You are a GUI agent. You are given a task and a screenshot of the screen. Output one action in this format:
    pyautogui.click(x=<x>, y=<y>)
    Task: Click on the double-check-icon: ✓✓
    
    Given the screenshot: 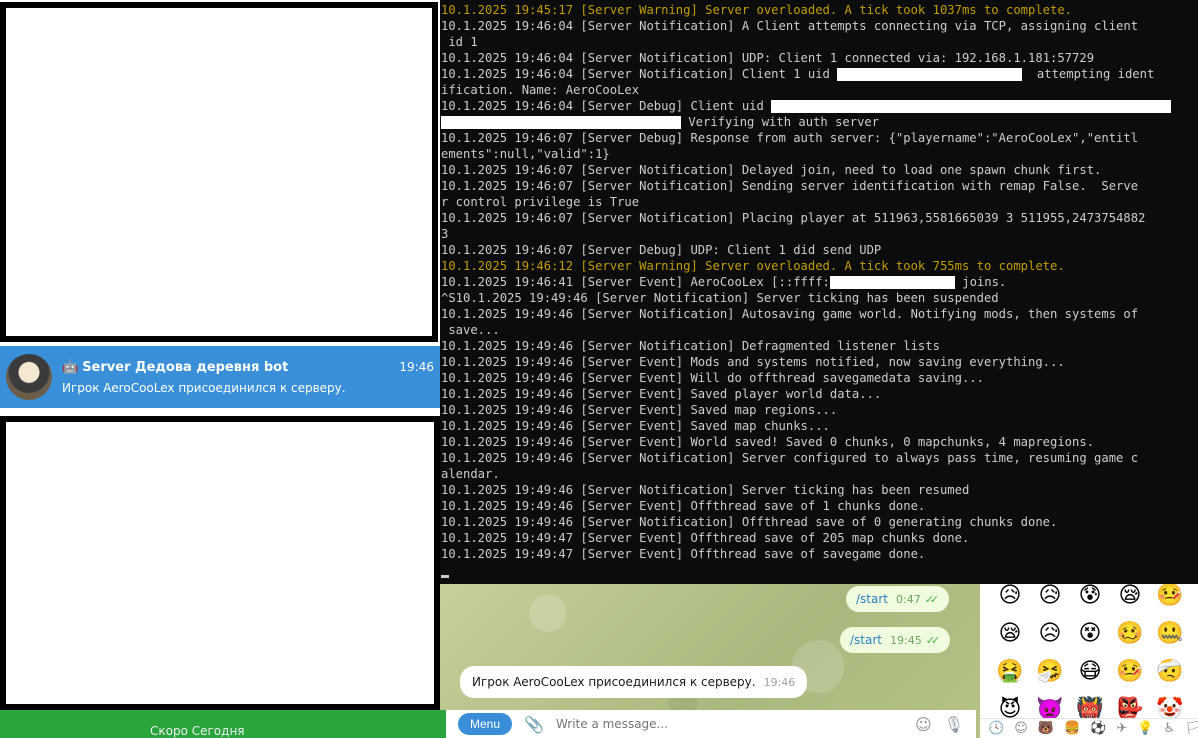 What is the action you would take?
    pyautogui.click(x=933, y=640)
    